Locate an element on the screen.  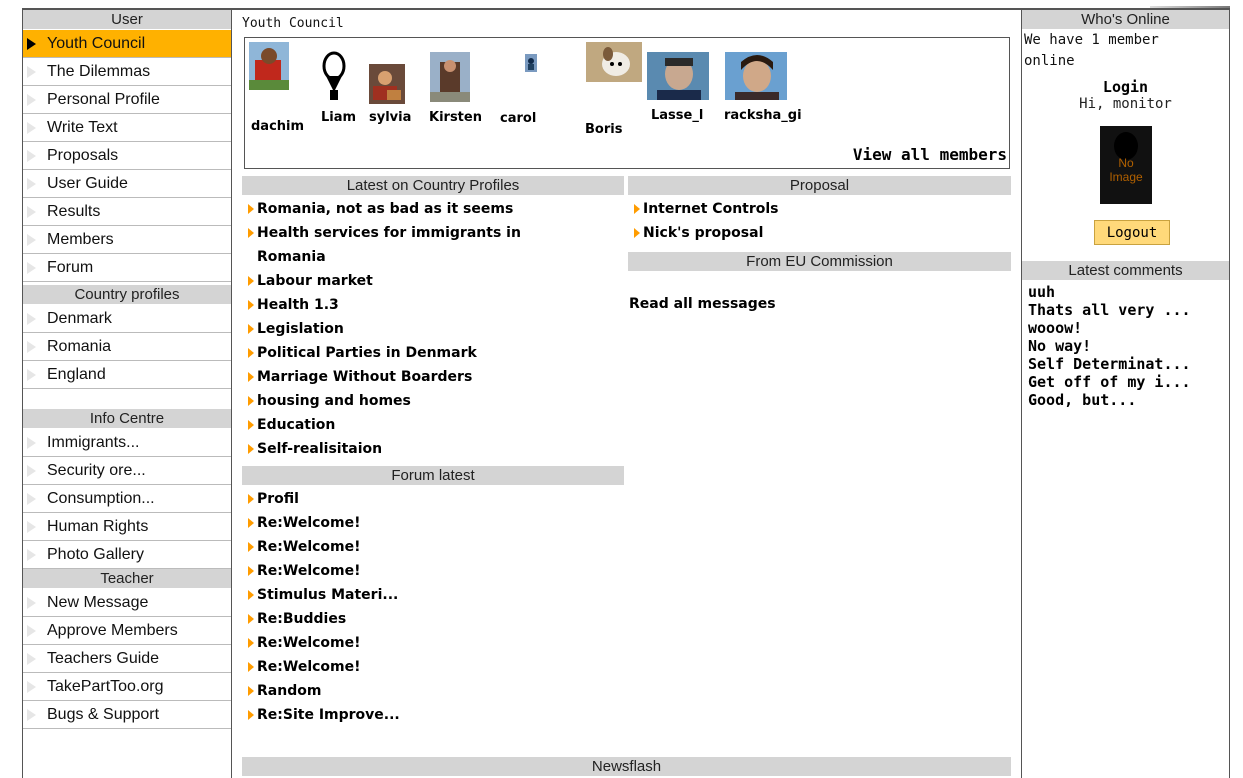
sidebar-item-teachers-guide: Teachers Guide is located at coordinates (127, 659).